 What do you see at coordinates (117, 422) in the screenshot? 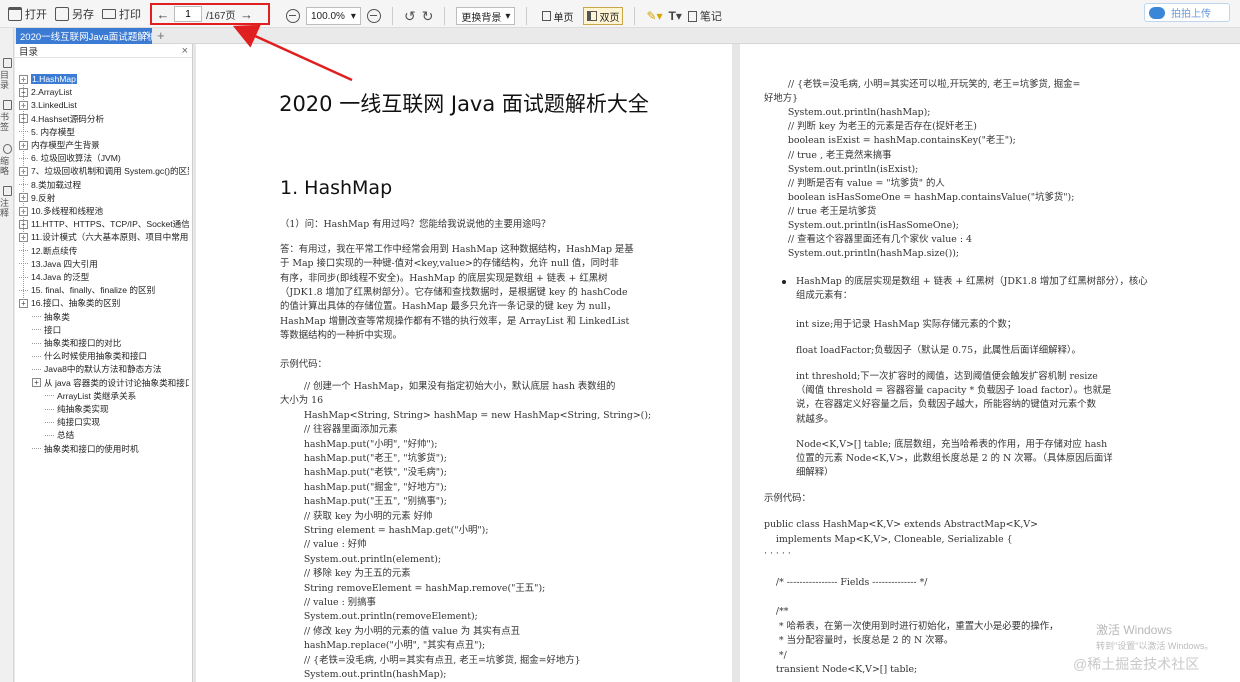
I see `outline-item: 纯接口实现` at bounding box center [117, 422].